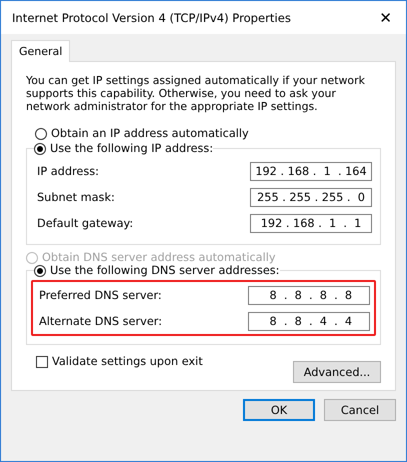 The width and height of the screenshot is (407, 462). What do you see at coordinates (309, 295) in the screenshot?
I see `ip-address-field: 8 . 8 . 8 . 8` at bounding box center [309, 295].